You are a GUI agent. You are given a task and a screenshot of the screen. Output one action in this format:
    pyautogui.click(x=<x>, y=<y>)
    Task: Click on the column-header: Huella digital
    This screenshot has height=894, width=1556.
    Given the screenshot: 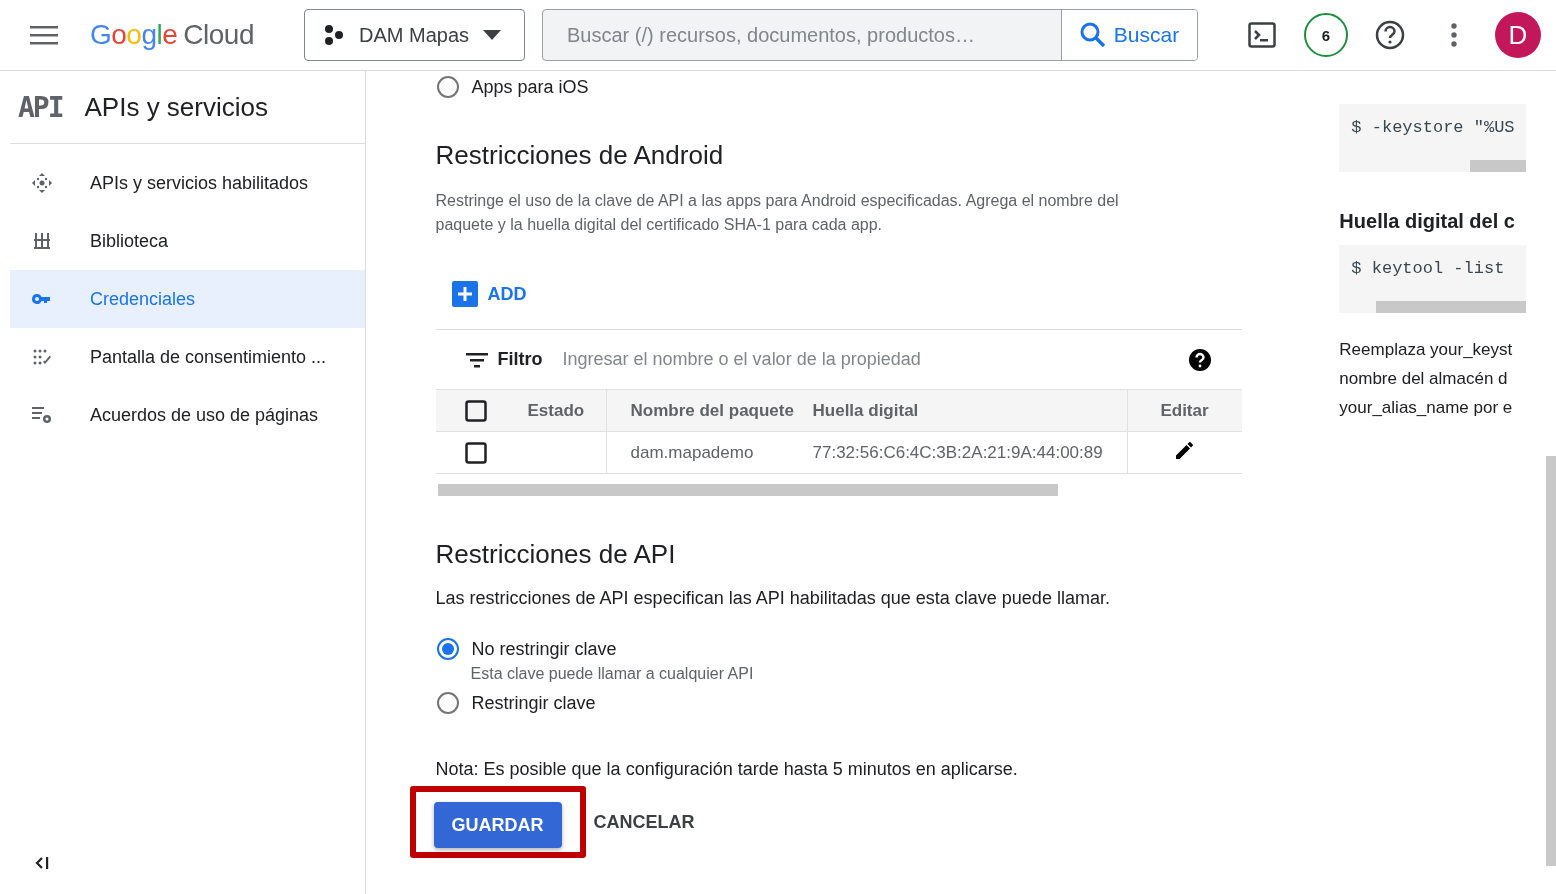 What is the action you would take?
    pyautogui.click(x=969, y=410)
    